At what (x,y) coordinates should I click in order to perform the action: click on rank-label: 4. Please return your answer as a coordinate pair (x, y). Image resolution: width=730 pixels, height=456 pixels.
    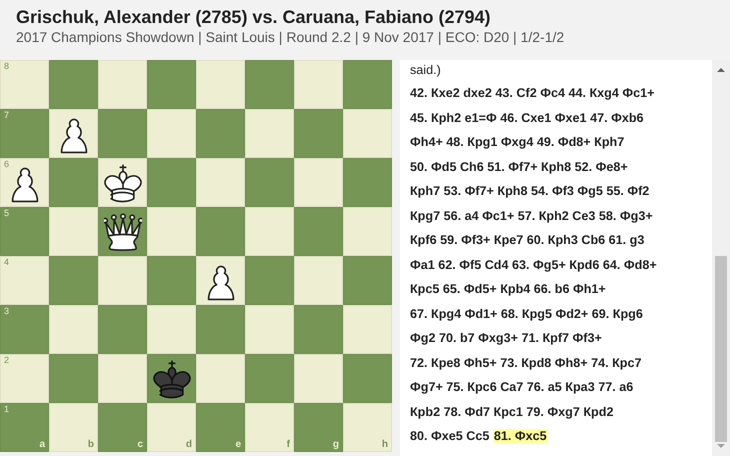
    Looking at the image, I should click on (7, 262).